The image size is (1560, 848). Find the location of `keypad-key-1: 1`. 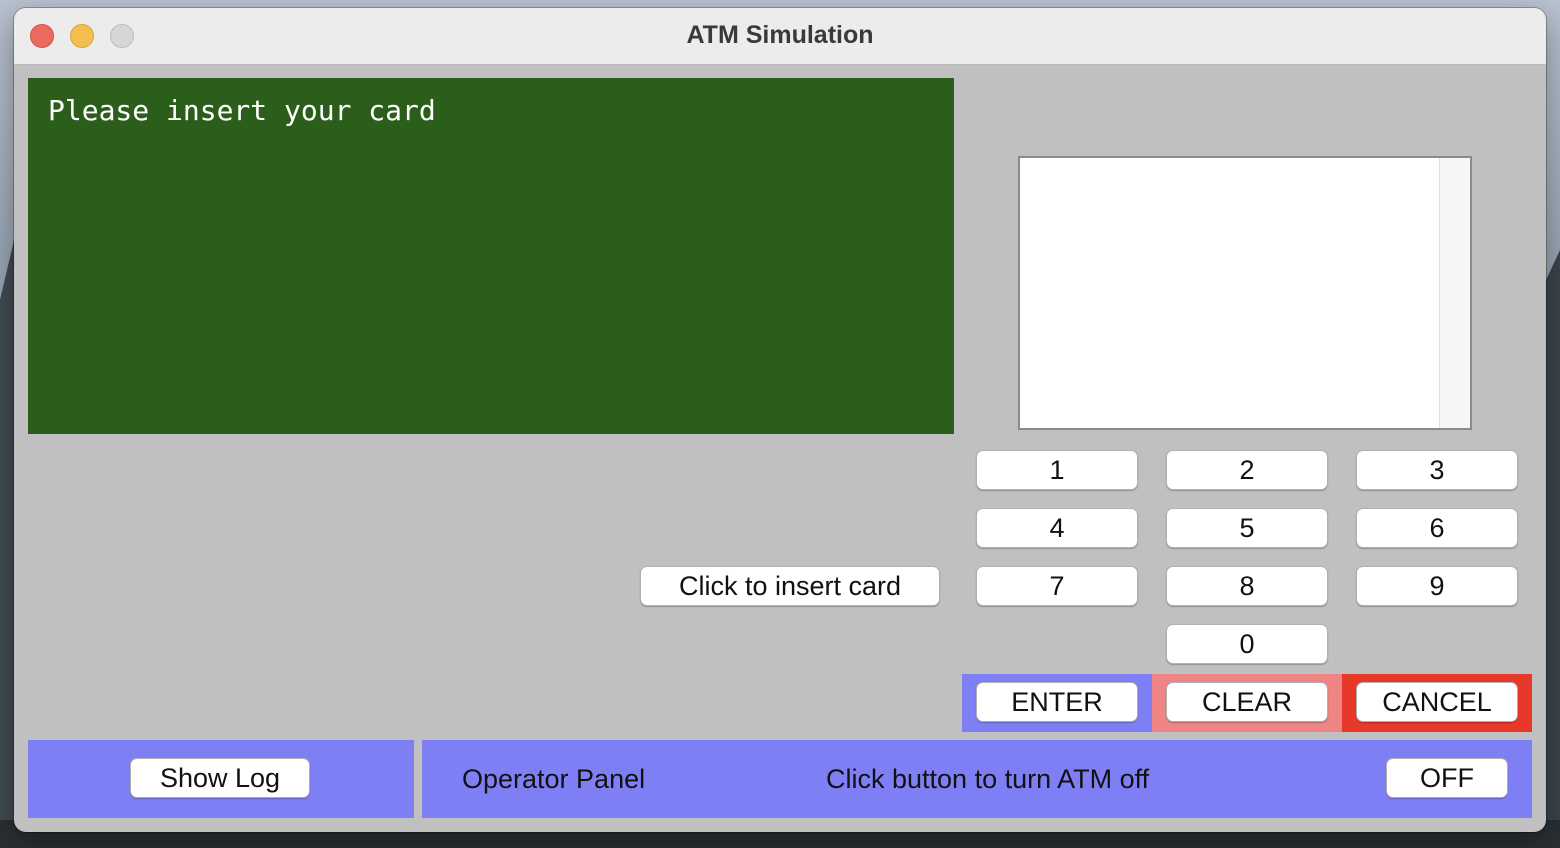

keypad-key-1: 1 is located at coordinates (1057, 470).